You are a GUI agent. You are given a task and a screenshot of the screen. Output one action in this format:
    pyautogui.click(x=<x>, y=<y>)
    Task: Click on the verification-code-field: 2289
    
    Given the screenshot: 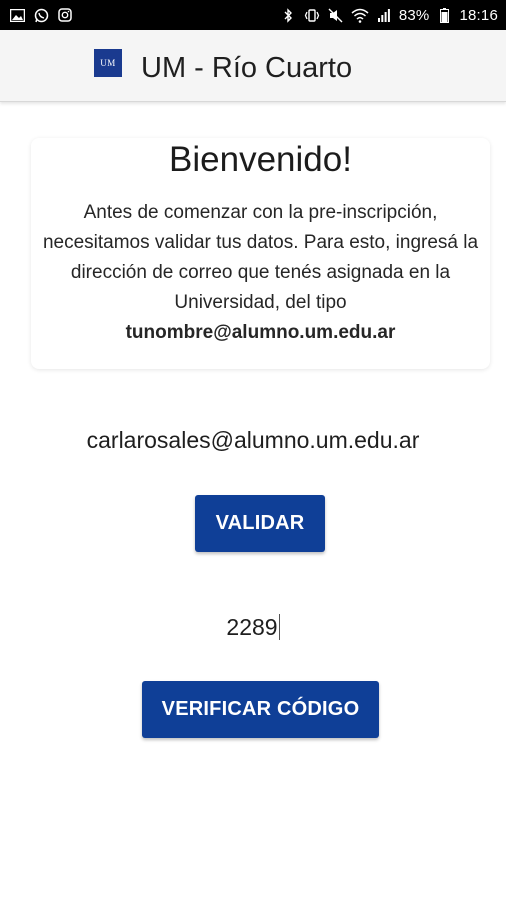 What is the action you would take?
    pyautogui.click(x=253, y=627)
    